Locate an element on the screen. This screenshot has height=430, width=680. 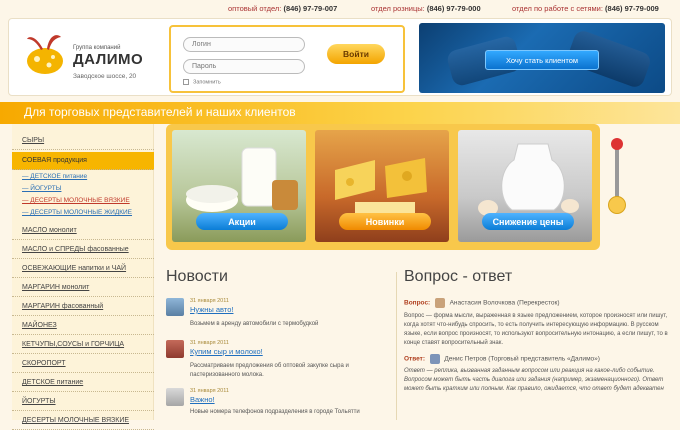
column-divider is located at coordinates (396, 346).